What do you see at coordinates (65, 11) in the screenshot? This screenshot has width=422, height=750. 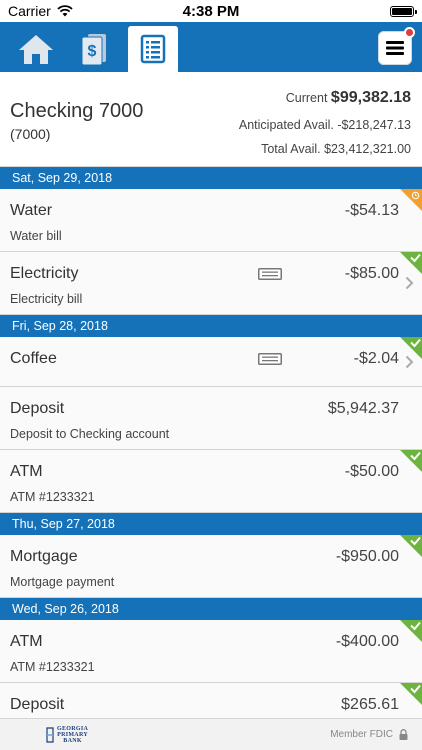 I see `wifi-icon` at bounding box center [65, 11].